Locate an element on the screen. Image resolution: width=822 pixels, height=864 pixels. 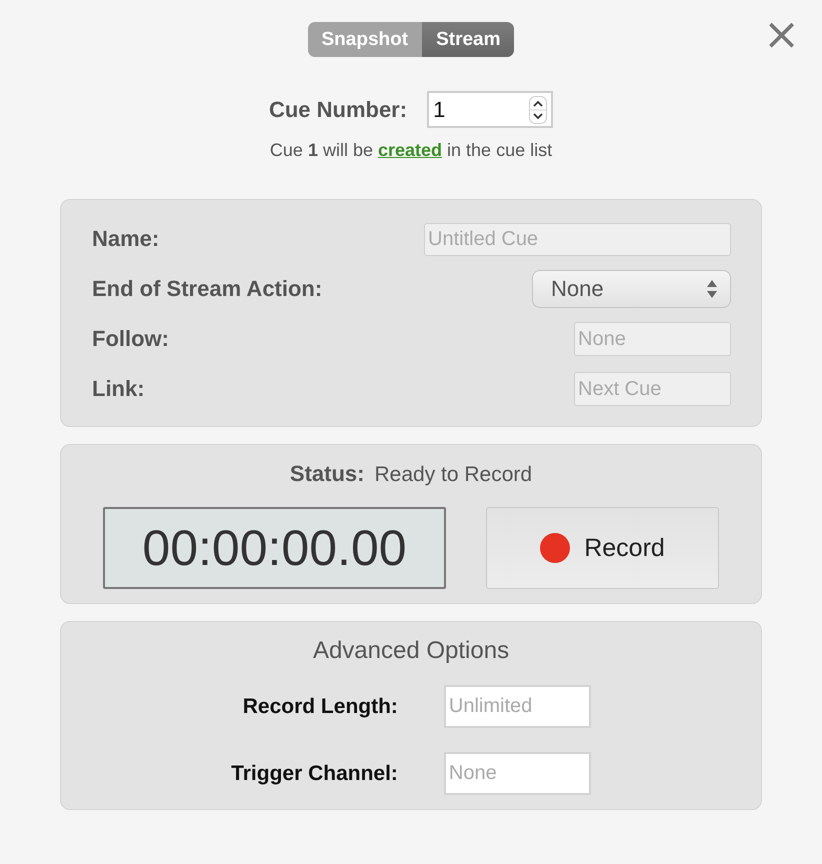
cue-note: Cue 1 will be created in the cue list is located at coordinates (411, 150).